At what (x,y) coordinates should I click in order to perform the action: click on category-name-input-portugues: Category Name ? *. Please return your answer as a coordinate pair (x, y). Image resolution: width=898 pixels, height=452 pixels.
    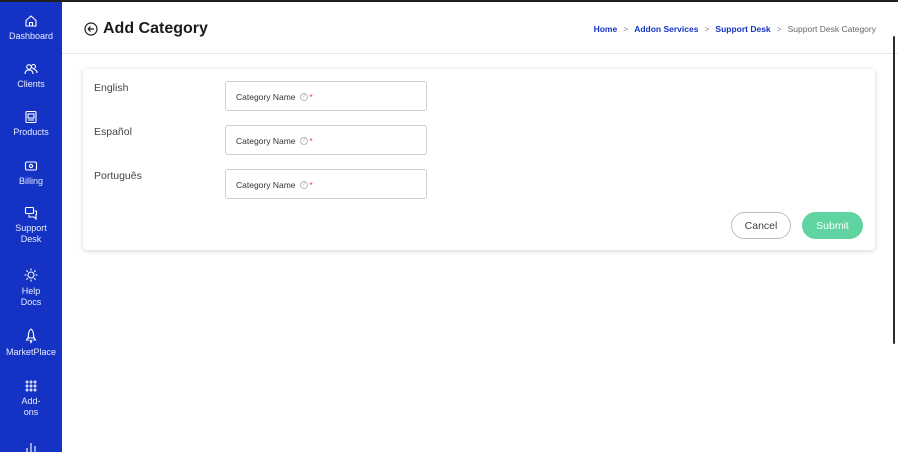
    Looking at the image, I should click on (326, 184).